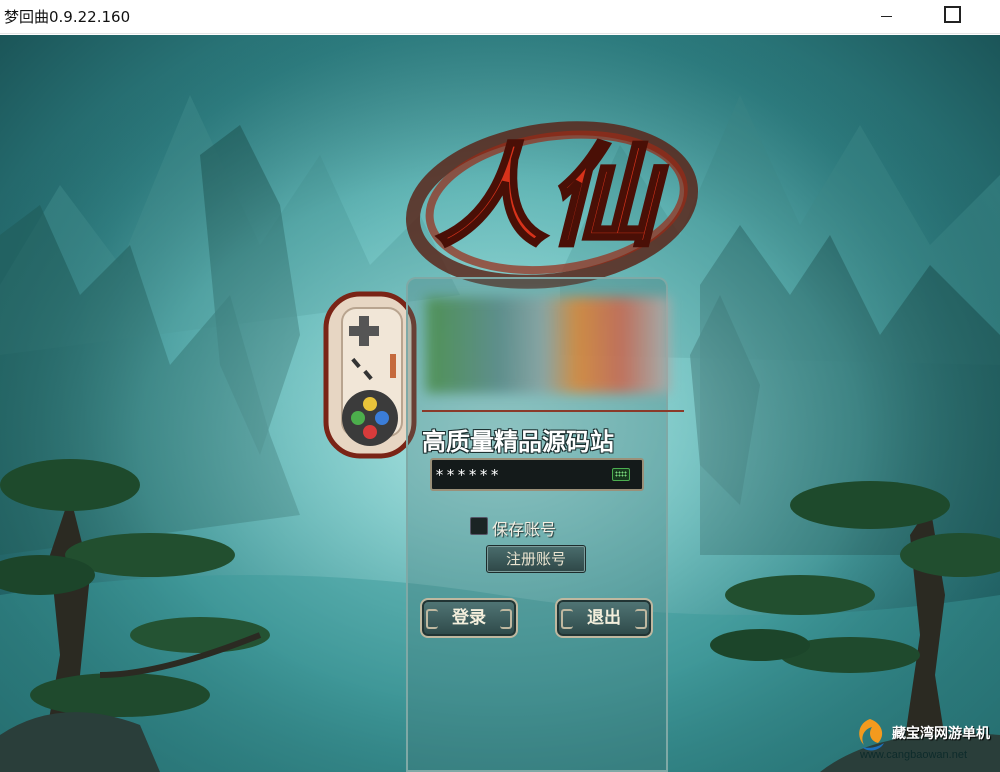 Image resolution: width=1000 pixels, height=772 pixels. What do you see at coordinates (469, 618) in the screenshot?
I see `login-button: 登录` at bounding box center [469, 618].